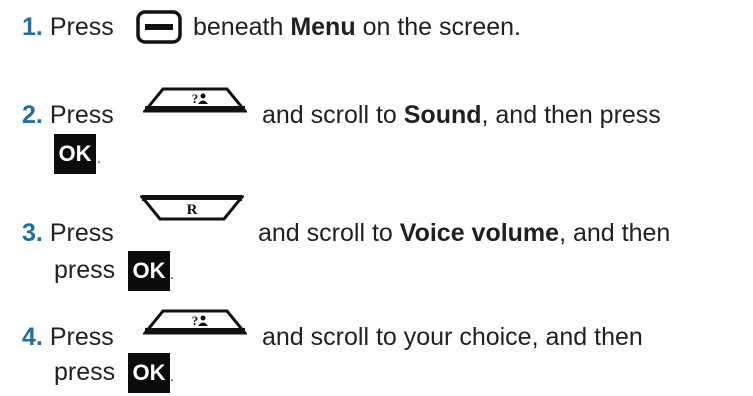  I want to click on step-4-press2: press, so click(85, 372).